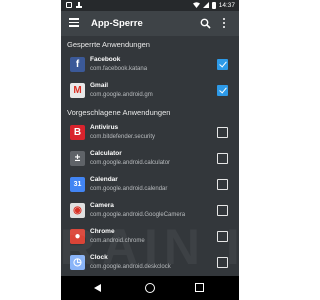  What do you see at coordinates (129, 189) in the screenshot?
I see `app-package: com.google.android.calendar` at bounding box center [129, 189].